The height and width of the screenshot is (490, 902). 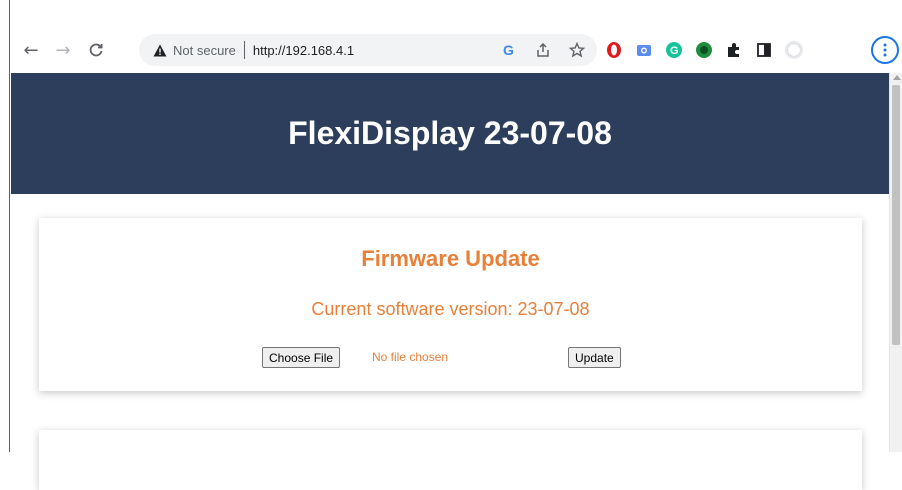 What do you see at coordinates (96, 50) in the screenshot?
I see `reload-icon` at bounding box center [96, 50].